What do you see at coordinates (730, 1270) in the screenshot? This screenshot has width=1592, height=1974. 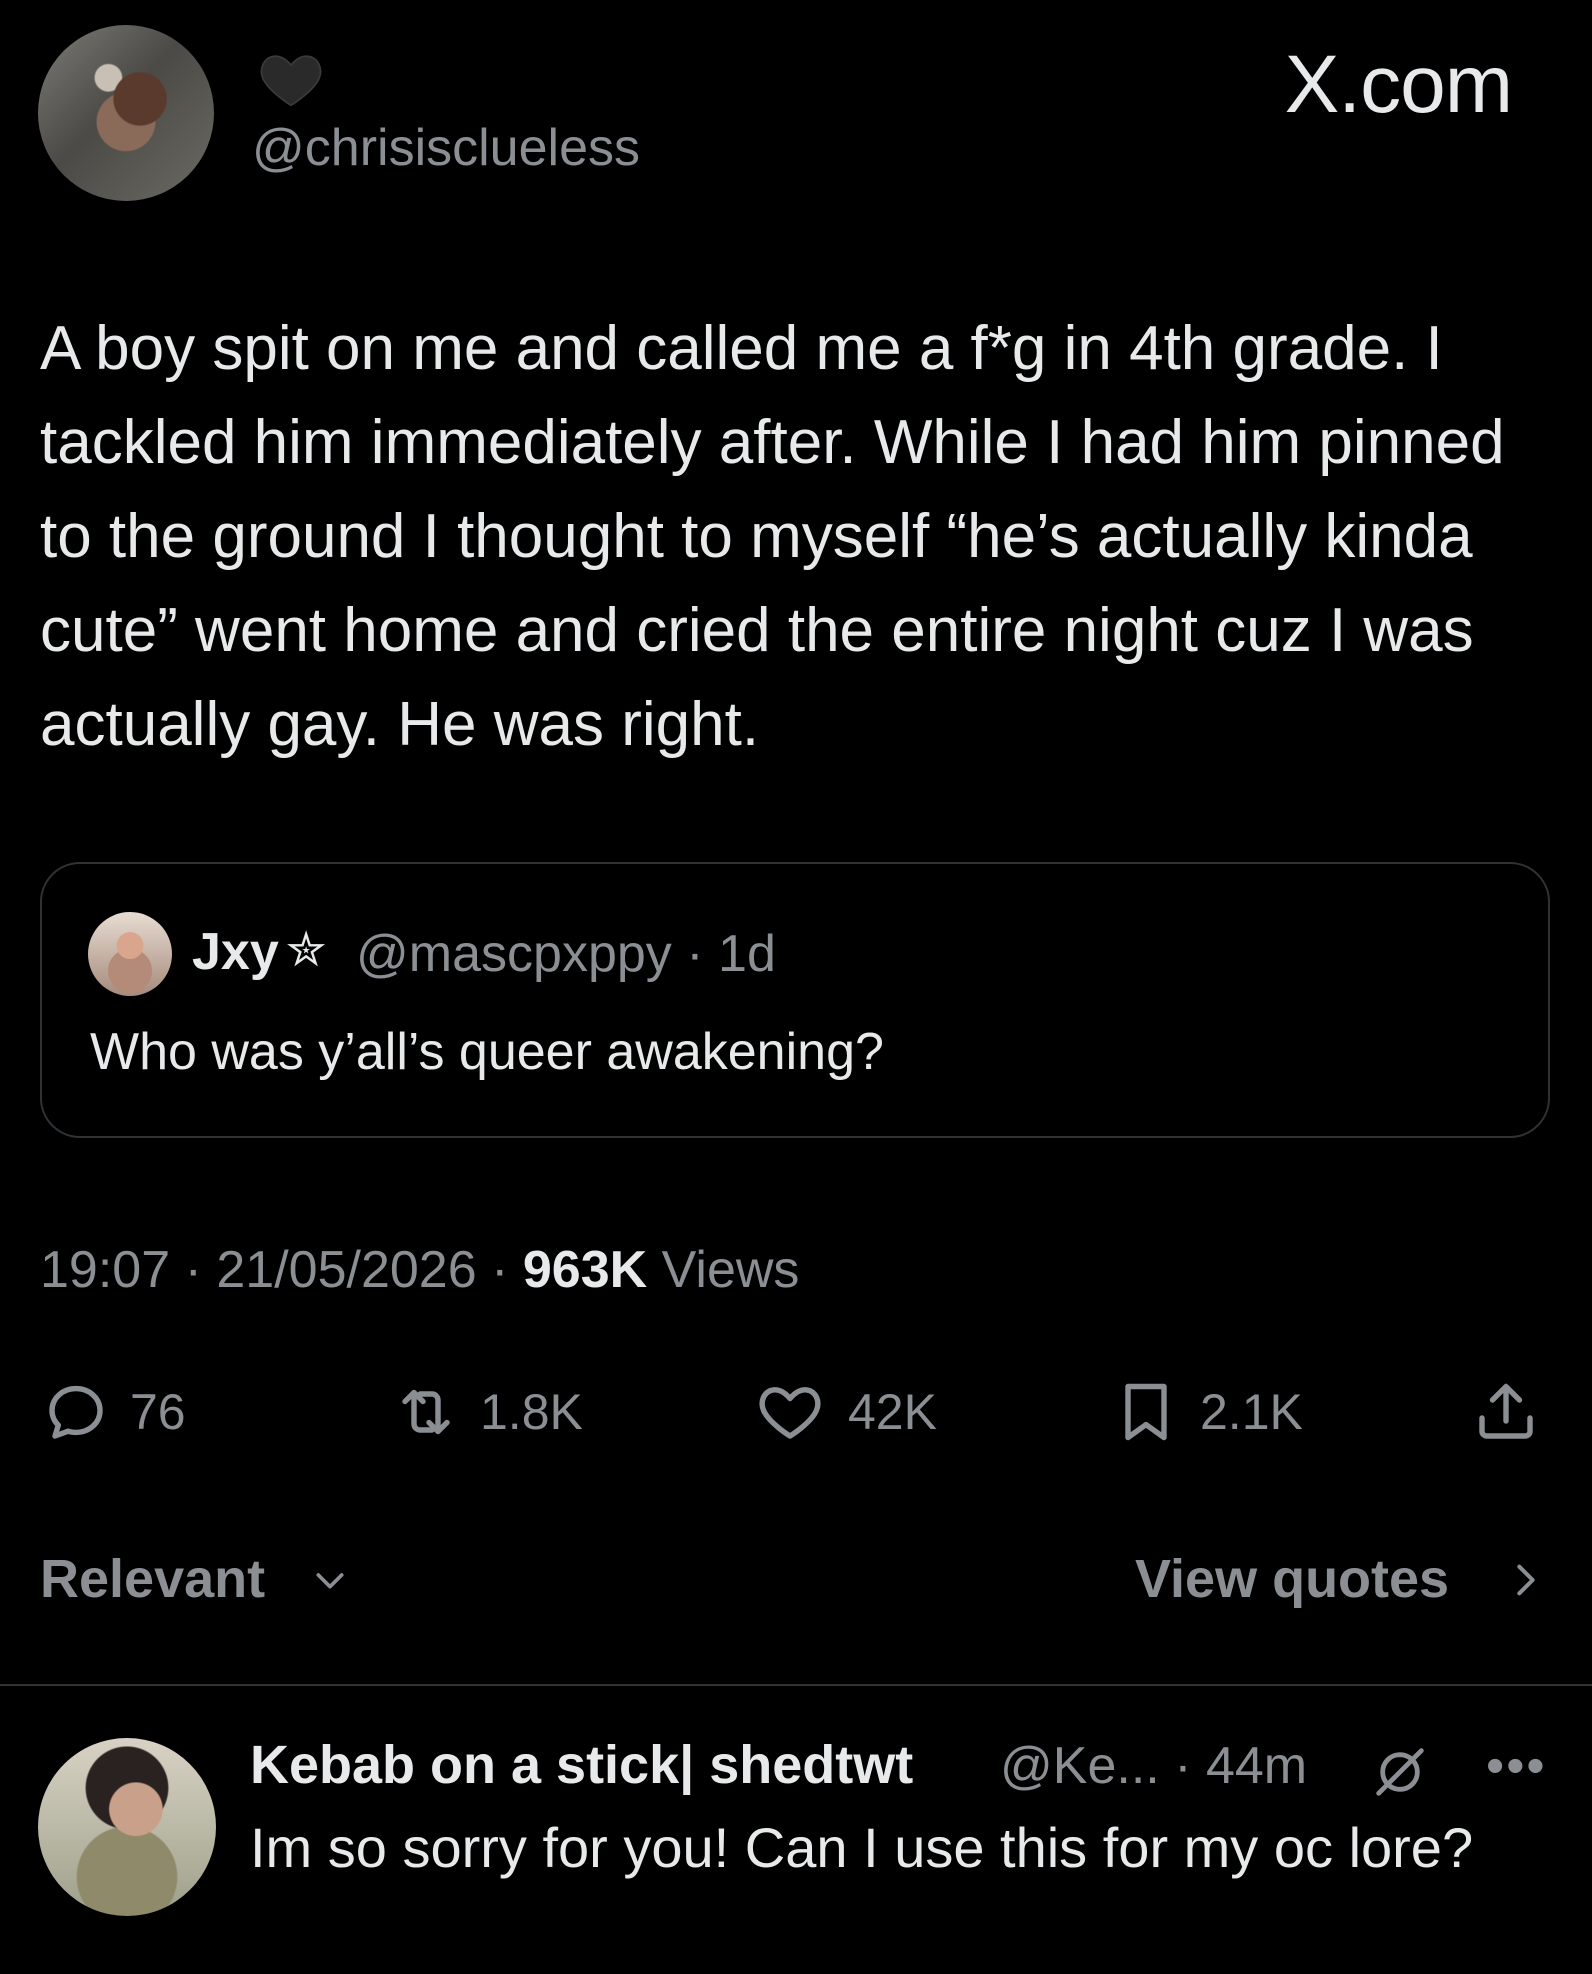 I see `views-label: Views` at bounding box center [730, 1270].